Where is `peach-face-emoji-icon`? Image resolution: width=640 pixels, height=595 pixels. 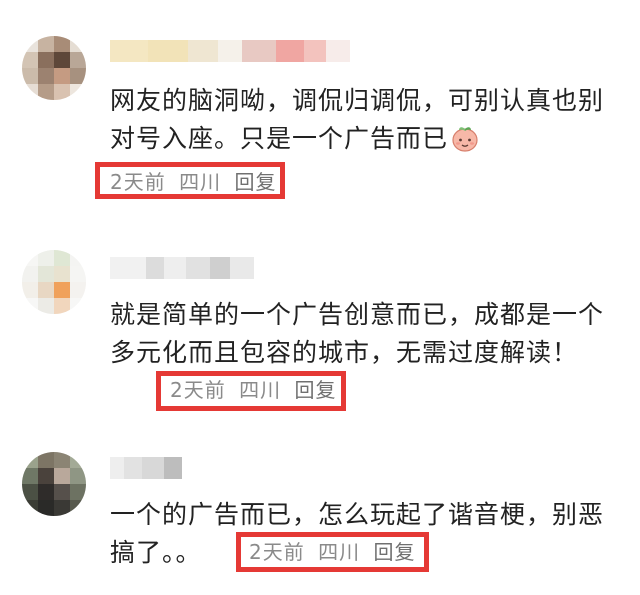
peach-face-emoji-icon is located at coordinates (465, 139).